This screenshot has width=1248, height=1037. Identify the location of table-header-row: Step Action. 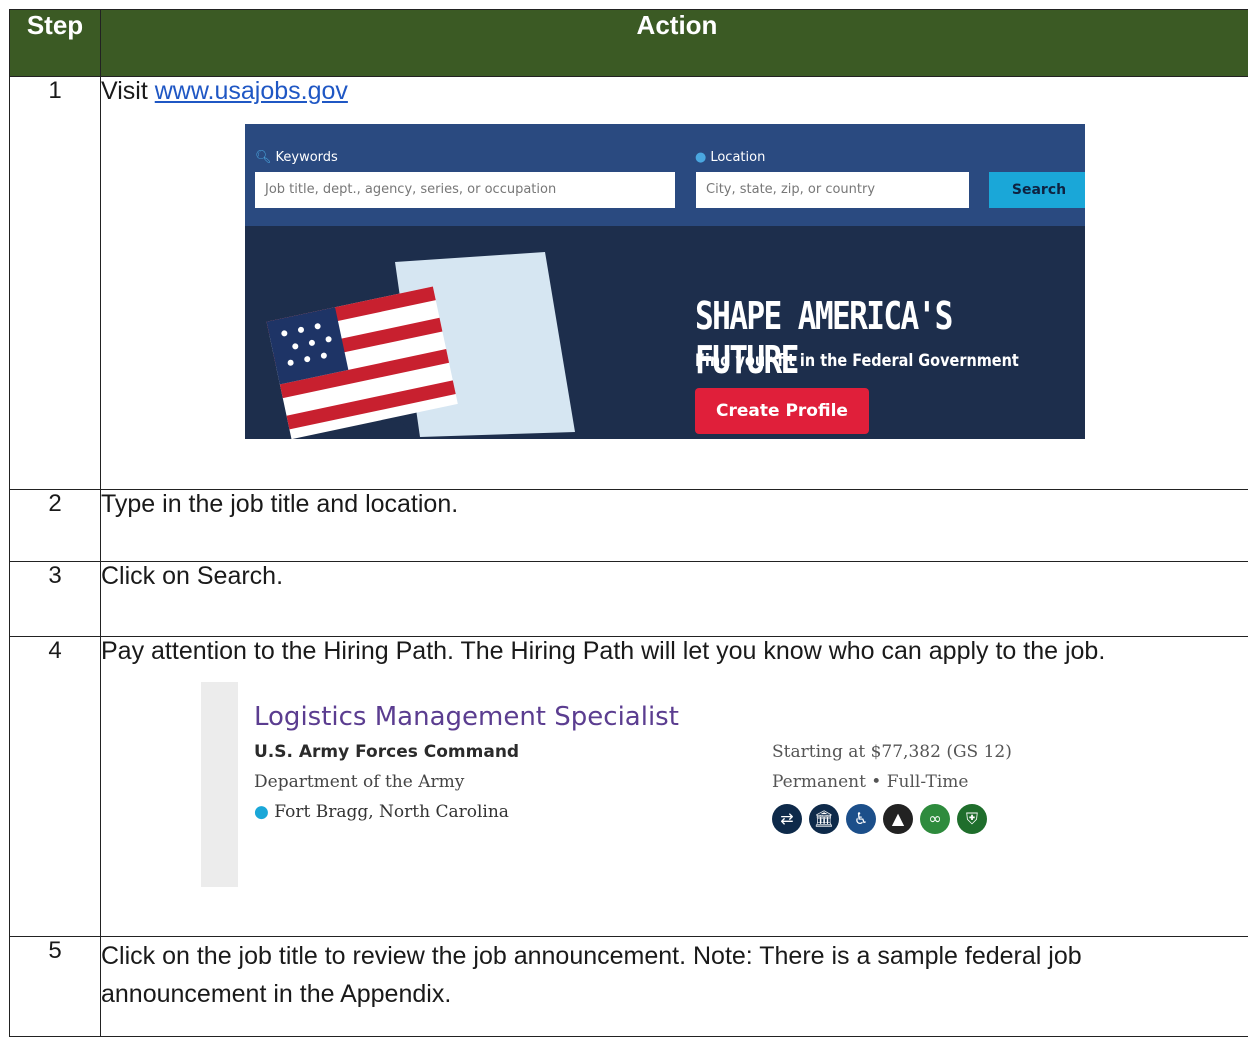
(629, 43).